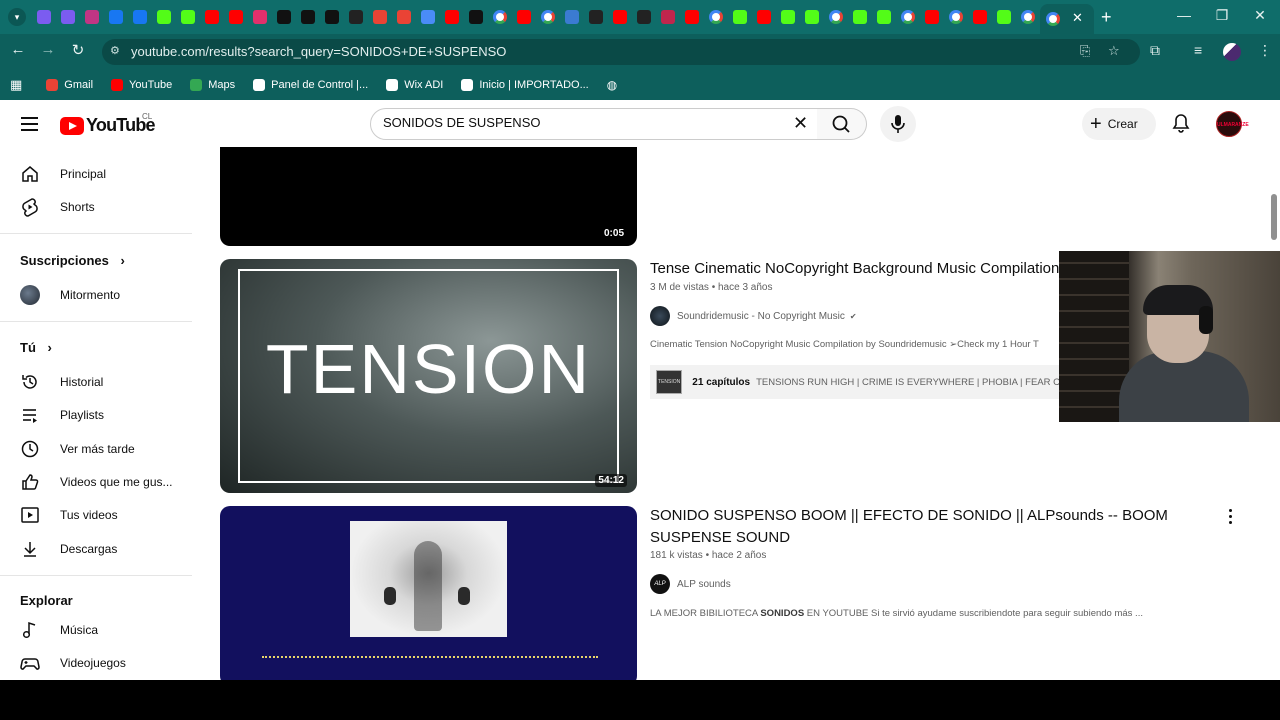 This screenshot has width=1280, height=720. What do you see at coordinates (1085, 51) in the screenshot?
I see `install-app-icon: ⎘` at bounding box center [1085, 51].